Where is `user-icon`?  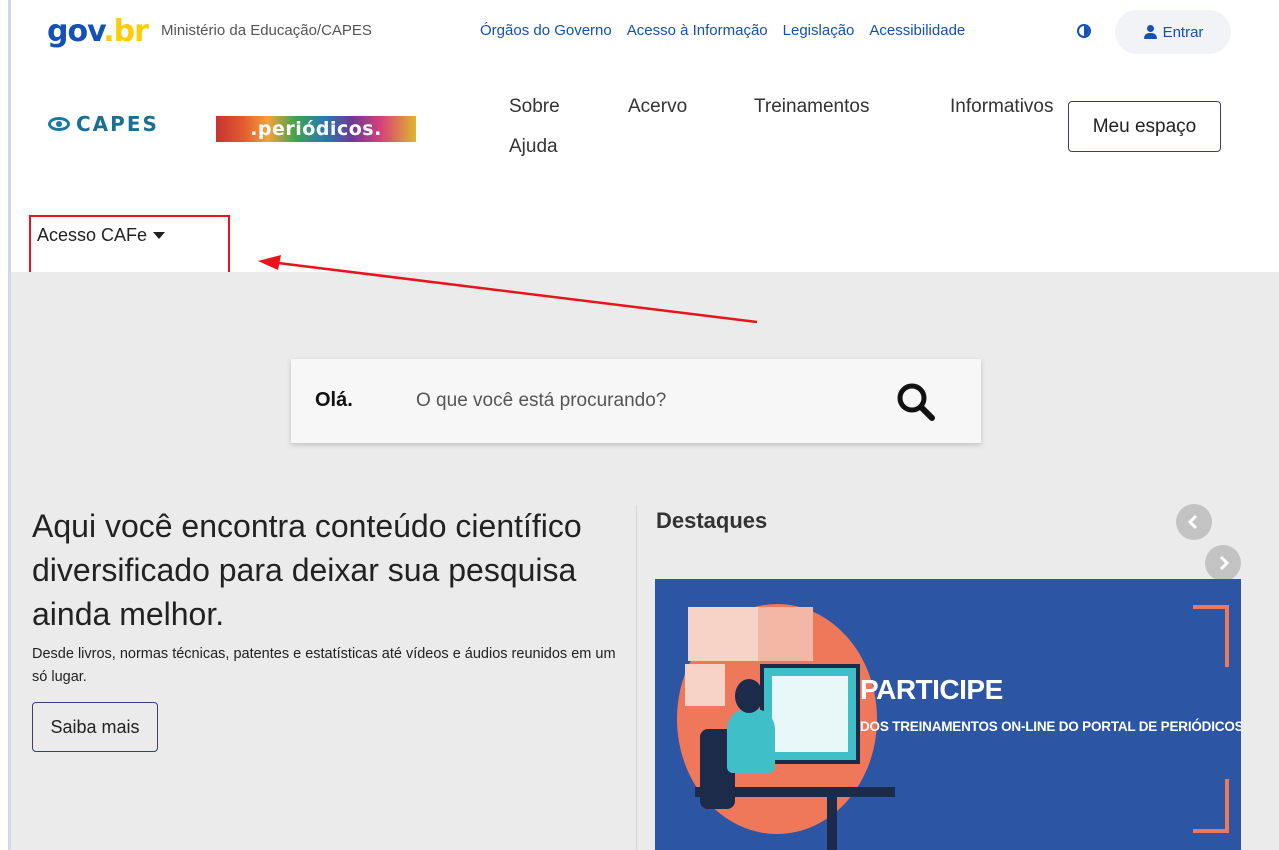
user-icon is located at coordinates (1150, 32).